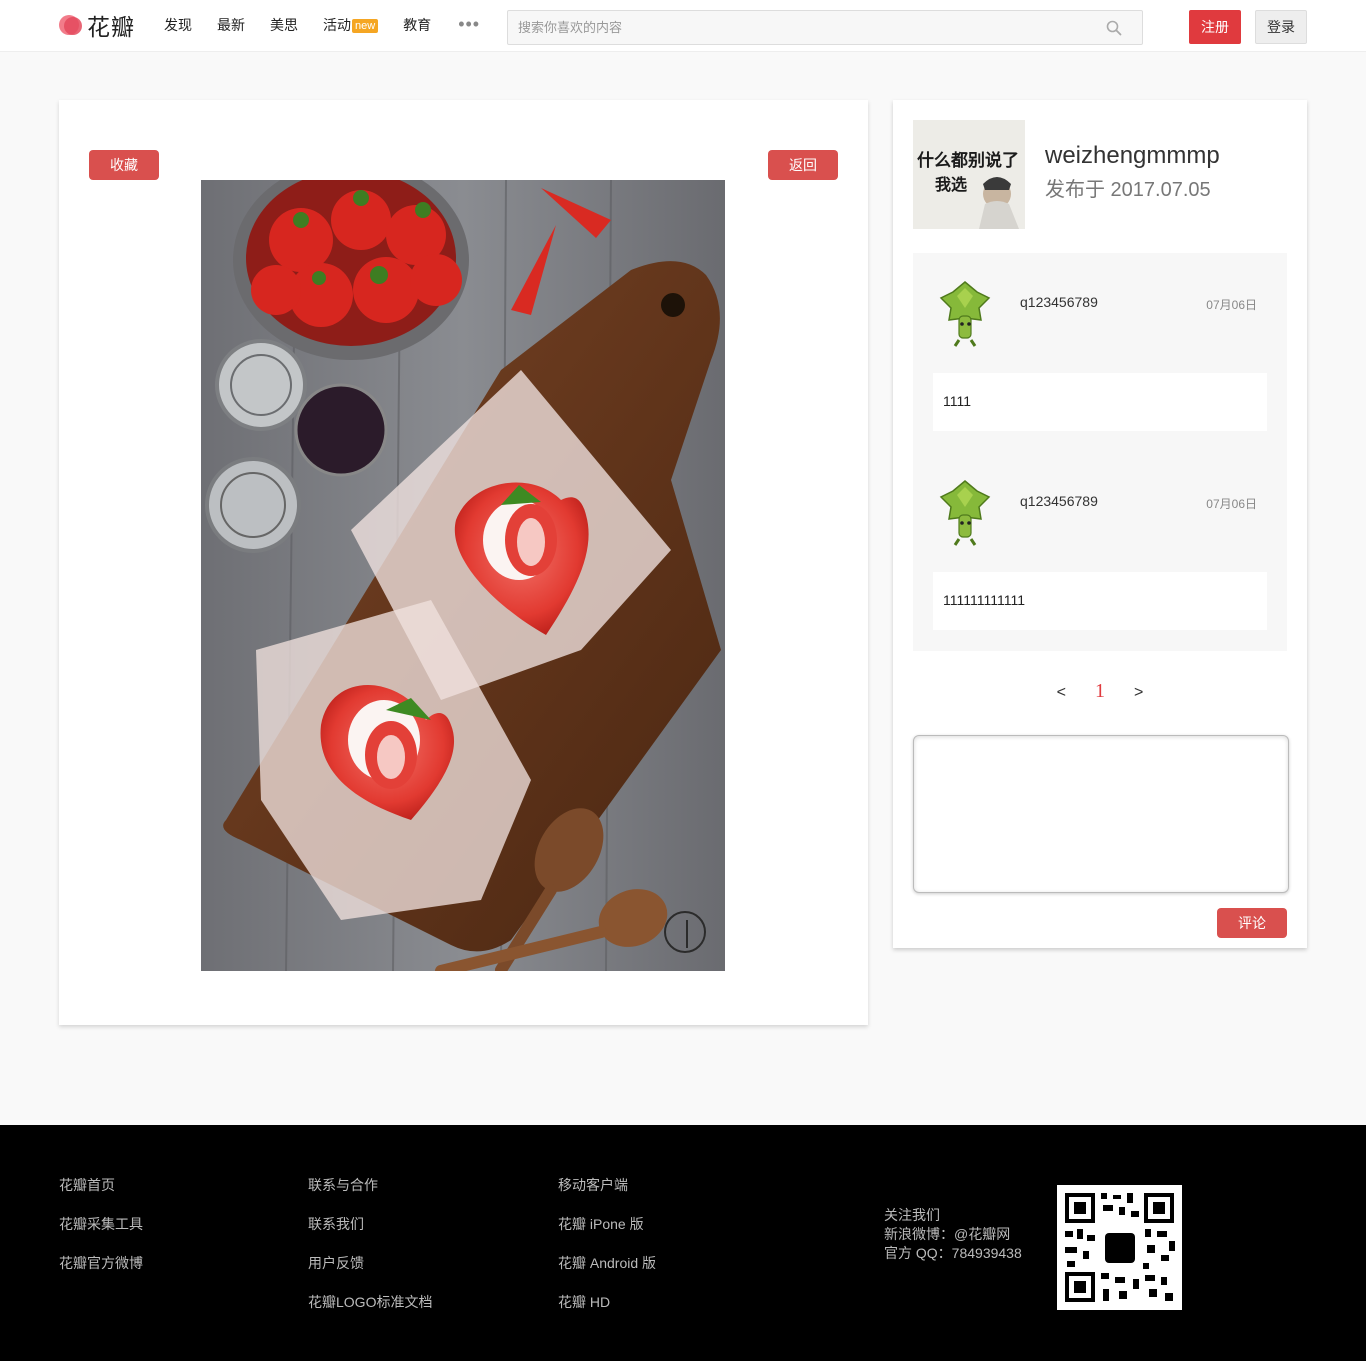 This screenshot has height=1361, width=1366. Describe the element at coordinates (1119, 1247) in the screenshot. I see `qr-code-icon` at that location.